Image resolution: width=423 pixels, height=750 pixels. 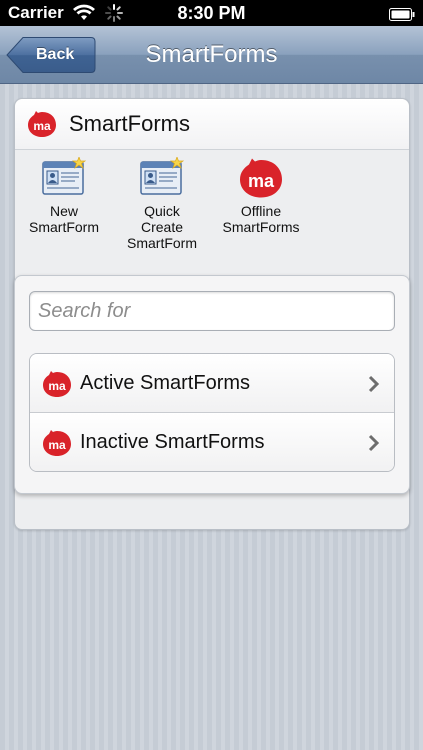 I want to click on action-label: Create, so click(x=162, y=227).